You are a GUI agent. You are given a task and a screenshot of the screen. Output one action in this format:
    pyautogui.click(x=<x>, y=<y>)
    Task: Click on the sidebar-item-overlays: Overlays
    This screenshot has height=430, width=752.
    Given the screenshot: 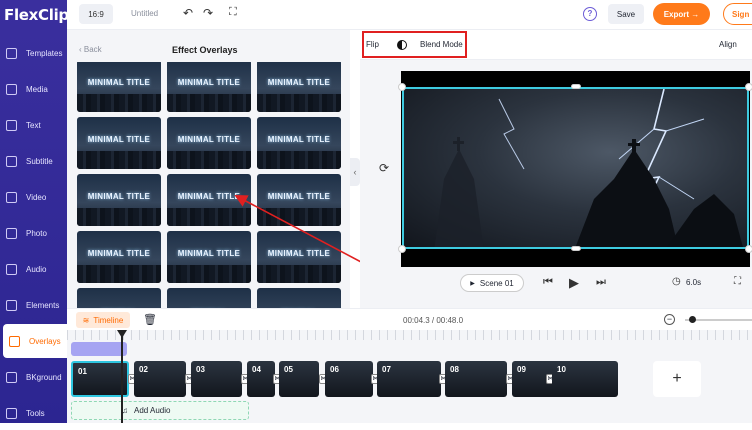 What is the action you would take?
    pyautogui.click(x=35, y=341)
    